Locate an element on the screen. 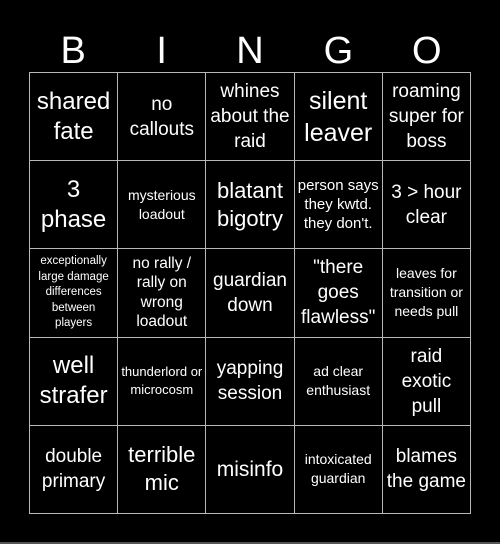 The height and width of the screenshot is (544, 500). header-letter-o: O is located at coordinates (427, 51).